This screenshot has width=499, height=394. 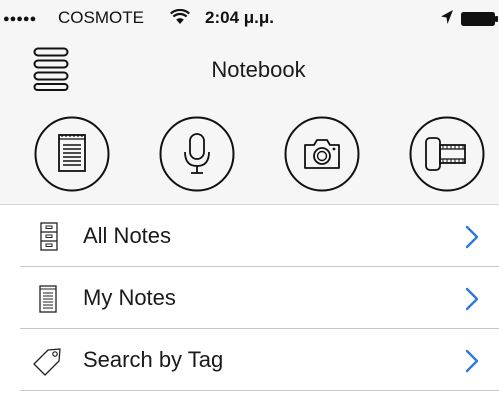 I want to click on photo-note-button, so click(x=322, y=154).